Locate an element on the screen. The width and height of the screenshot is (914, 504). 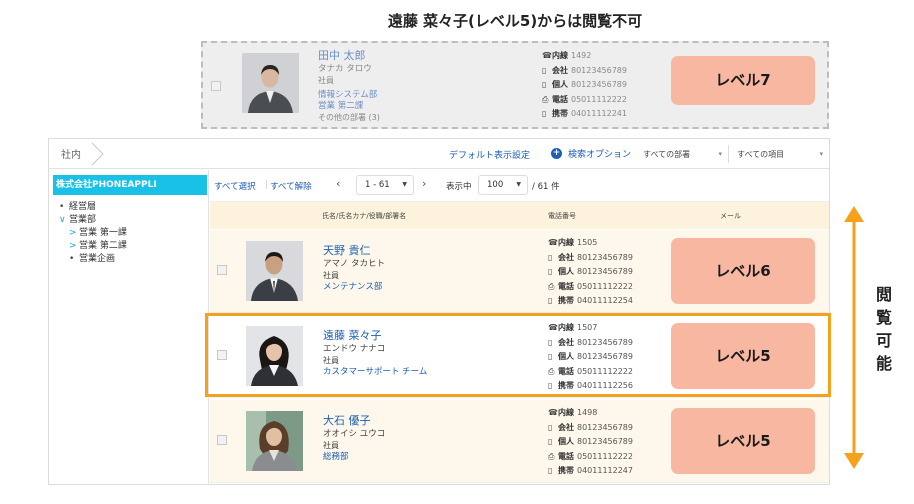
other-depts: その他の部署 (3) is located at coordinates (349, 117).